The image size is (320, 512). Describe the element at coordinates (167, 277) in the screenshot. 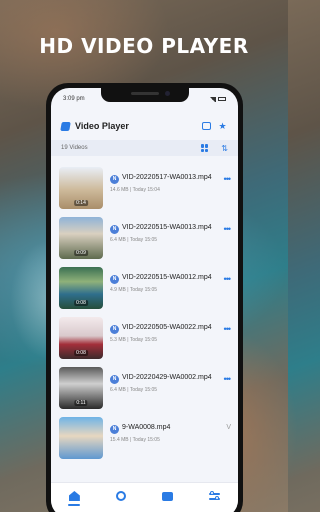

I see `video-name: VID-20220515-WA0012.mp4` at that location.